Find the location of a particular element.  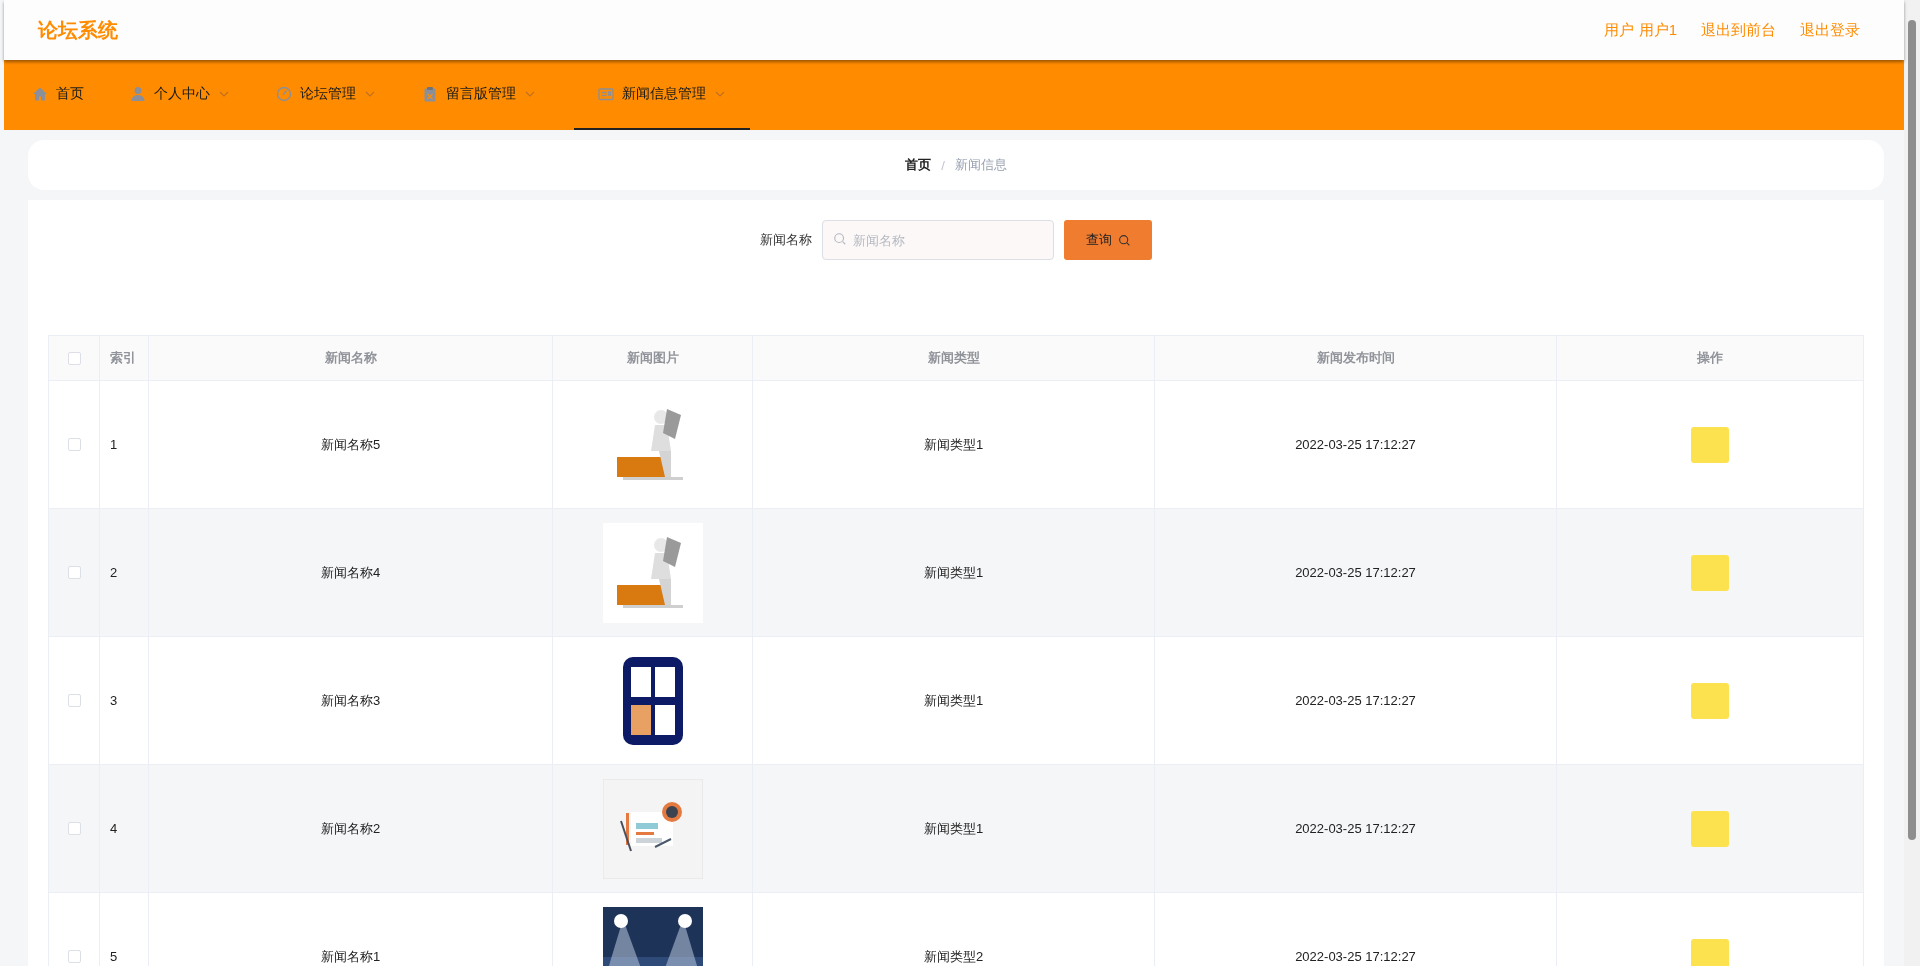

search-label: 新闻名称 is located at coordinates (786, 240).